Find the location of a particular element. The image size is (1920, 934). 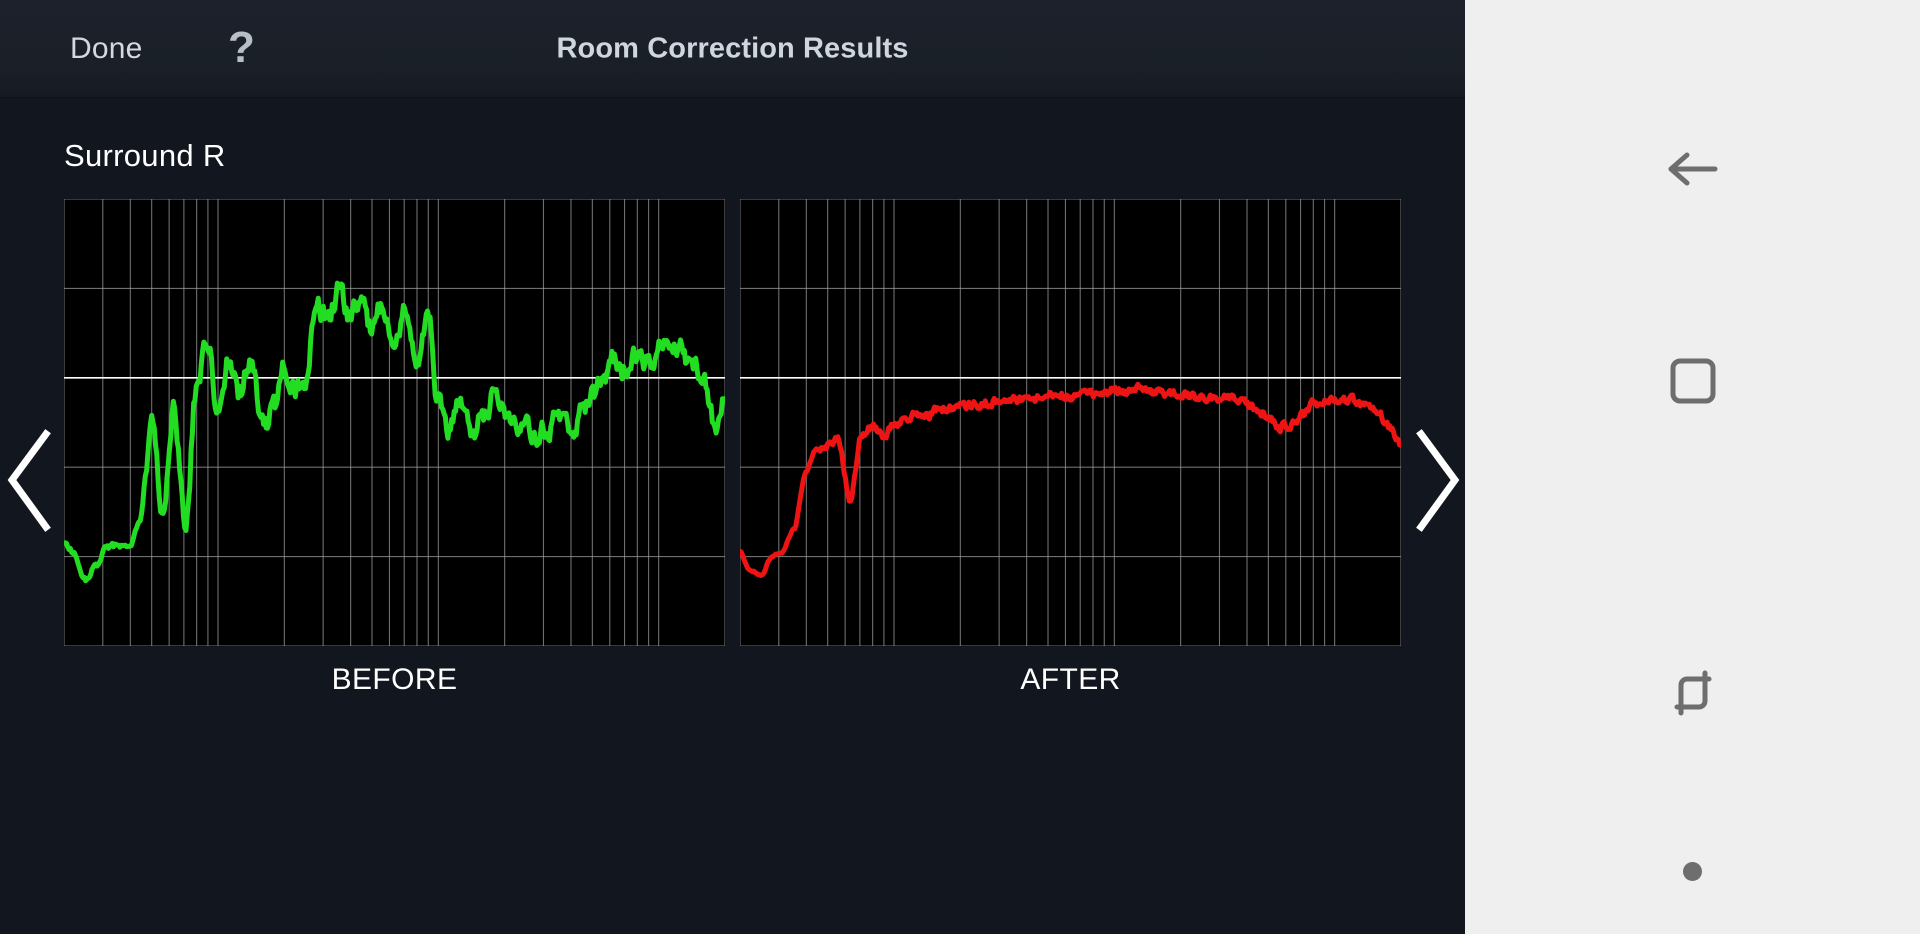

next-channel-chevron-icon is located at coordinates (1435, 480).